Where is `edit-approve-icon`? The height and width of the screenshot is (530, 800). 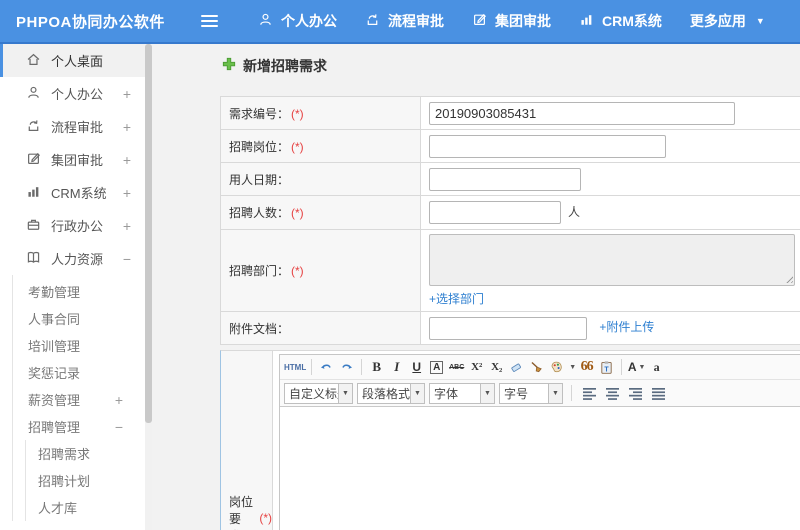
edit-approve-icon is located at coordinates (38, 160).